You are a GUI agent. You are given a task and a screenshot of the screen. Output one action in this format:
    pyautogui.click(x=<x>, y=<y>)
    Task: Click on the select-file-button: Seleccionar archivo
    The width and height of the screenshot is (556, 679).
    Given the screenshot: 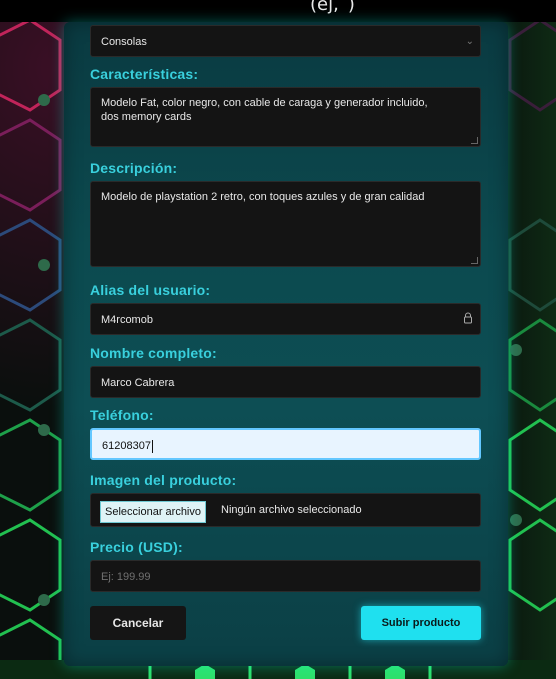 What is the action you would take?
    pyautogui.click(x=153, y=512)
    